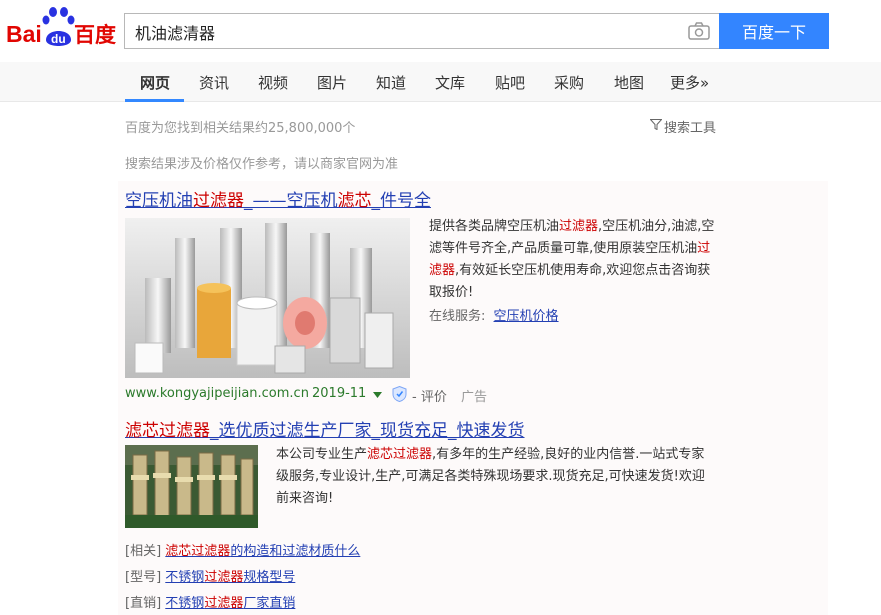 This screenshot has width=881, height=615. I want to click on result-title-1: 空压机油过滤器_——空压机滤芯_件号全, so click(278, 198).